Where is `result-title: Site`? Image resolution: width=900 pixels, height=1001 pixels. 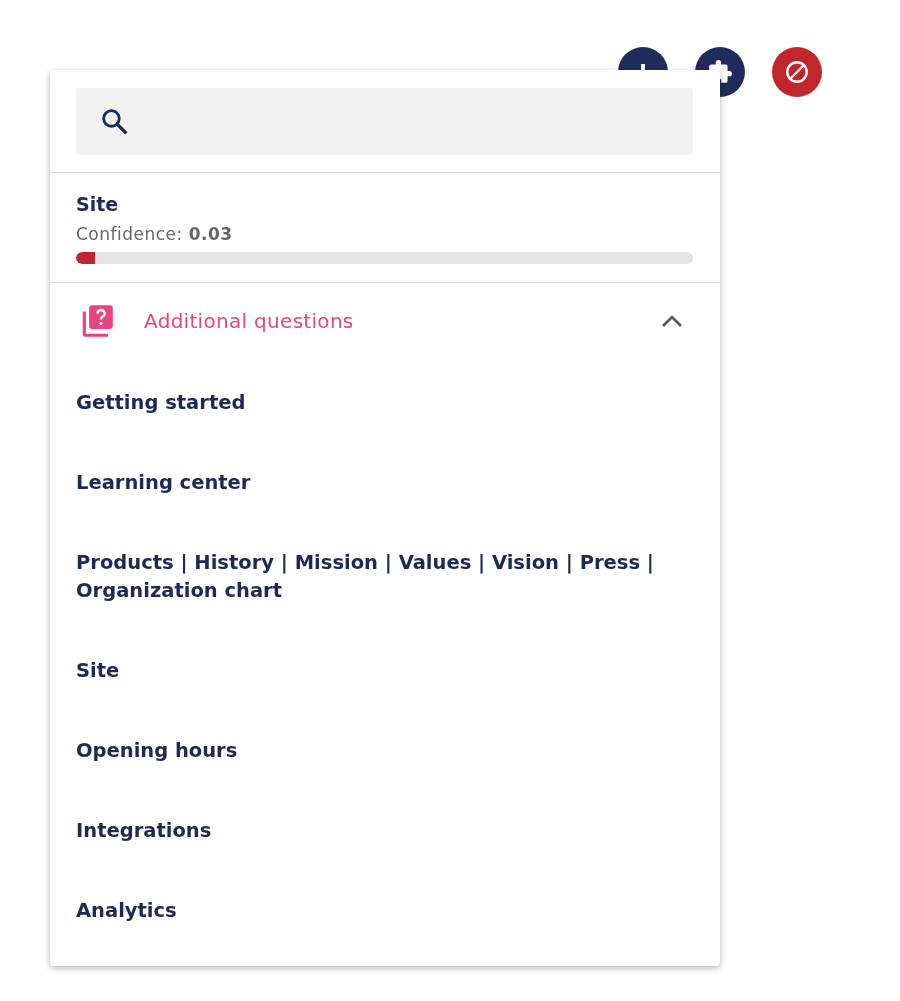
result-title: Site is located at coordinates (98, 204).